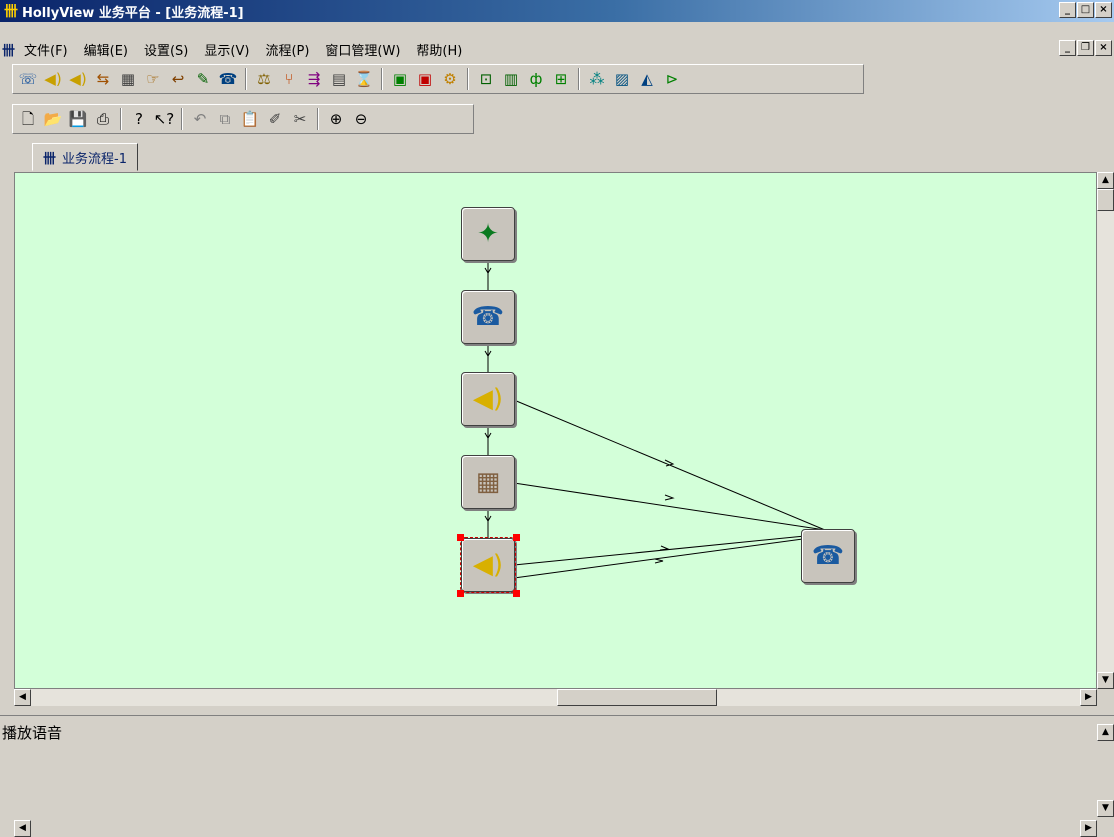  I want to click on context-help-icon: ↖?, so click(164, 119).